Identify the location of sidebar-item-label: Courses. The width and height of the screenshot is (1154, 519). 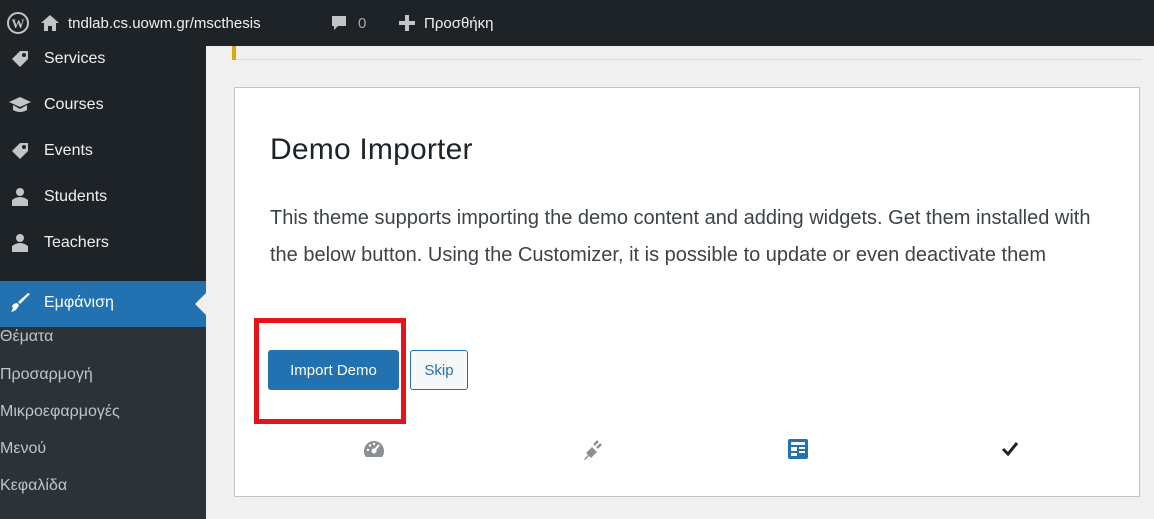
(74, 104).